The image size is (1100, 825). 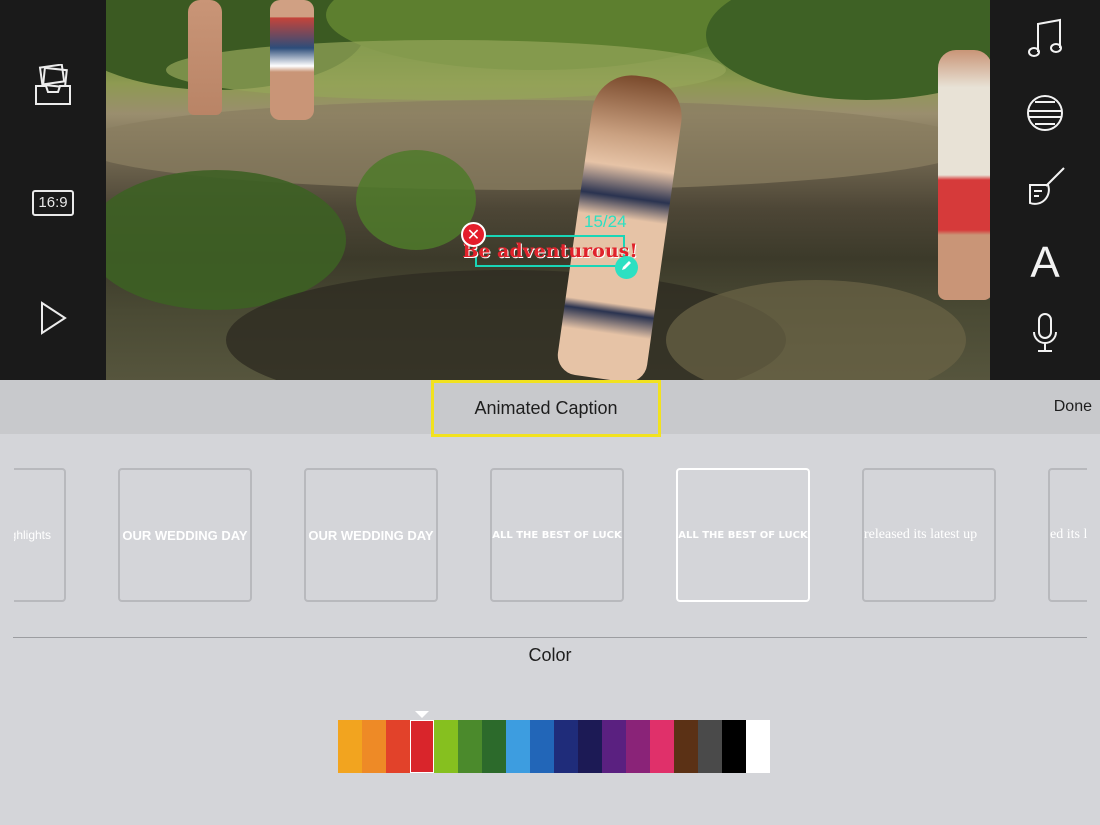 I want to click on section-divider, so click(x=550, y=637).